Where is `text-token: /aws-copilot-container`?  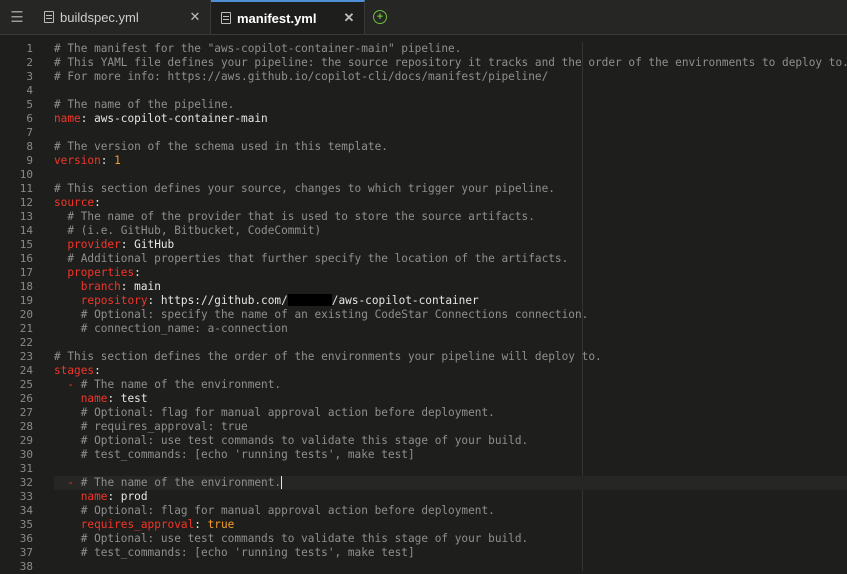
text-token: /aws-copilot-container is located at coordinates (405, 300).